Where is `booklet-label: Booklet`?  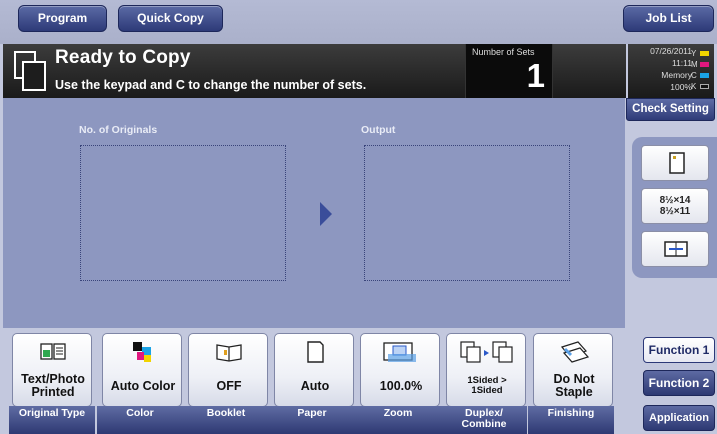 booklet-label: Booklet is located at coordinates (226, 420).